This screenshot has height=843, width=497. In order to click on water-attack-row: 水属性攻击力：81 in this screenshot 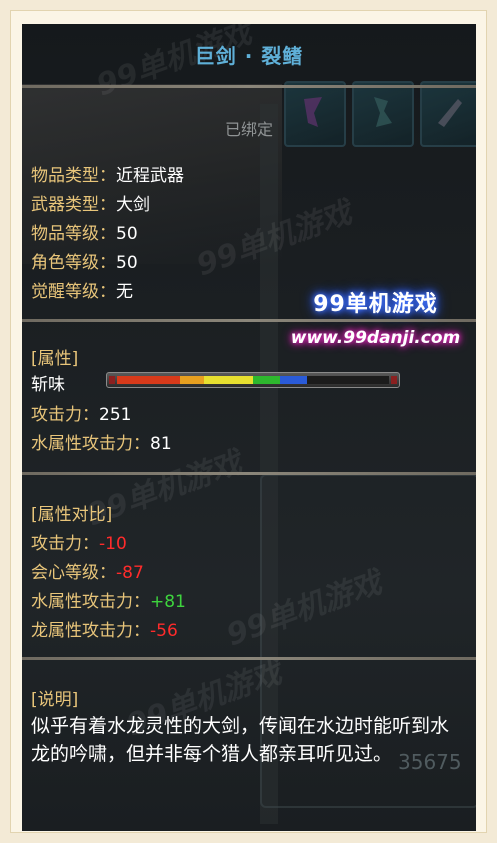, I will do `click(101, 444)`.